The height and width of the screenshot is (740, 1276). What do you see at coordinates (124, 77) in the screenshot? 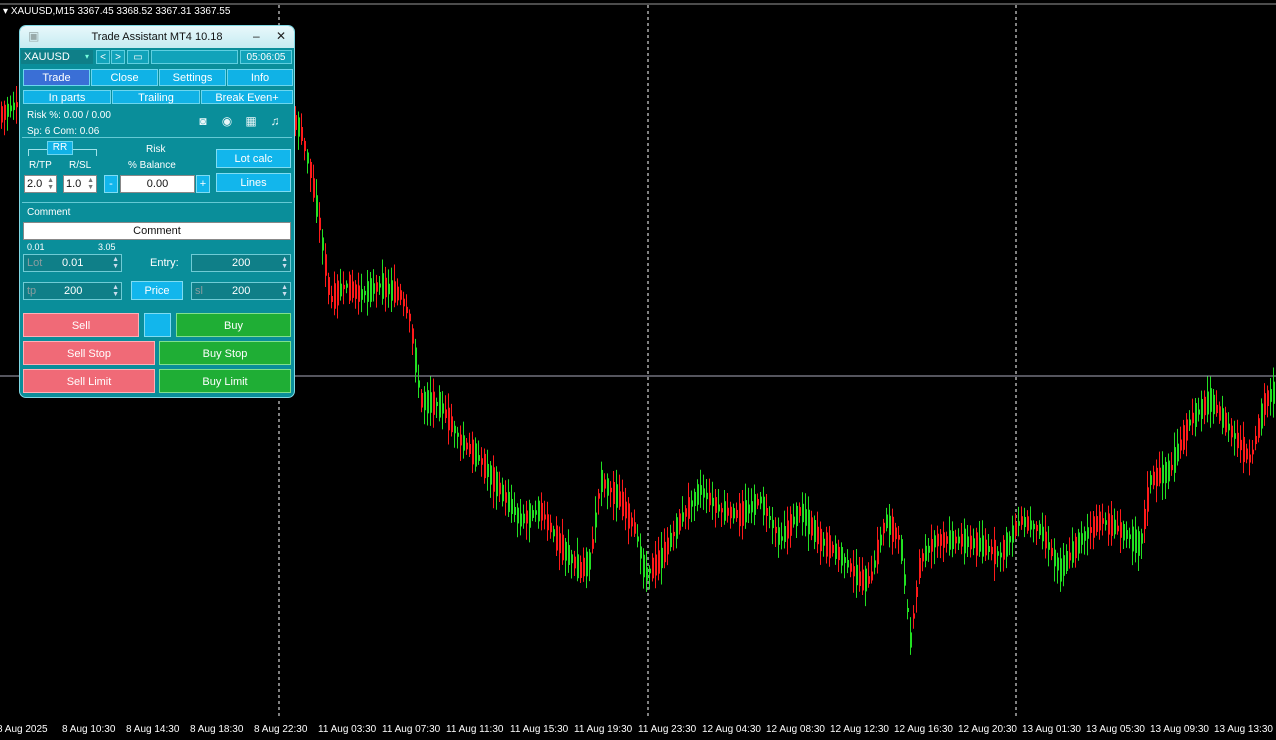
I see `tab-close: Close` at bounding box center [124, 77].